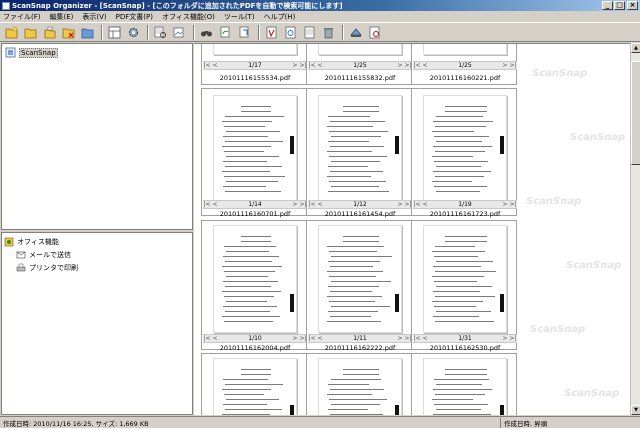 The image size is (640, 428). Describe the element at coordinates (464, 153) in the screenshot. I see `thumbnail-card: |< < 1/19 > >| 20101116161723.pdf` at that location.